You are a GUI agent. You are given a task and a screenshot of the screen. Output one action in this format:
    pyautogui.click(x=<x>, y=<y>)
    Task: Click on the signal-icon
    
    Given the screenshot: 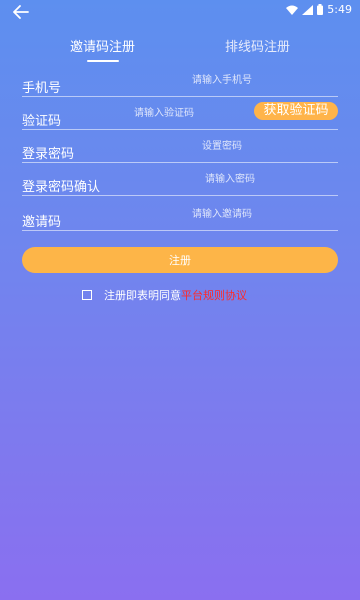 What is the action you would take?
    pyautogui.click(x=308, y=9)
    